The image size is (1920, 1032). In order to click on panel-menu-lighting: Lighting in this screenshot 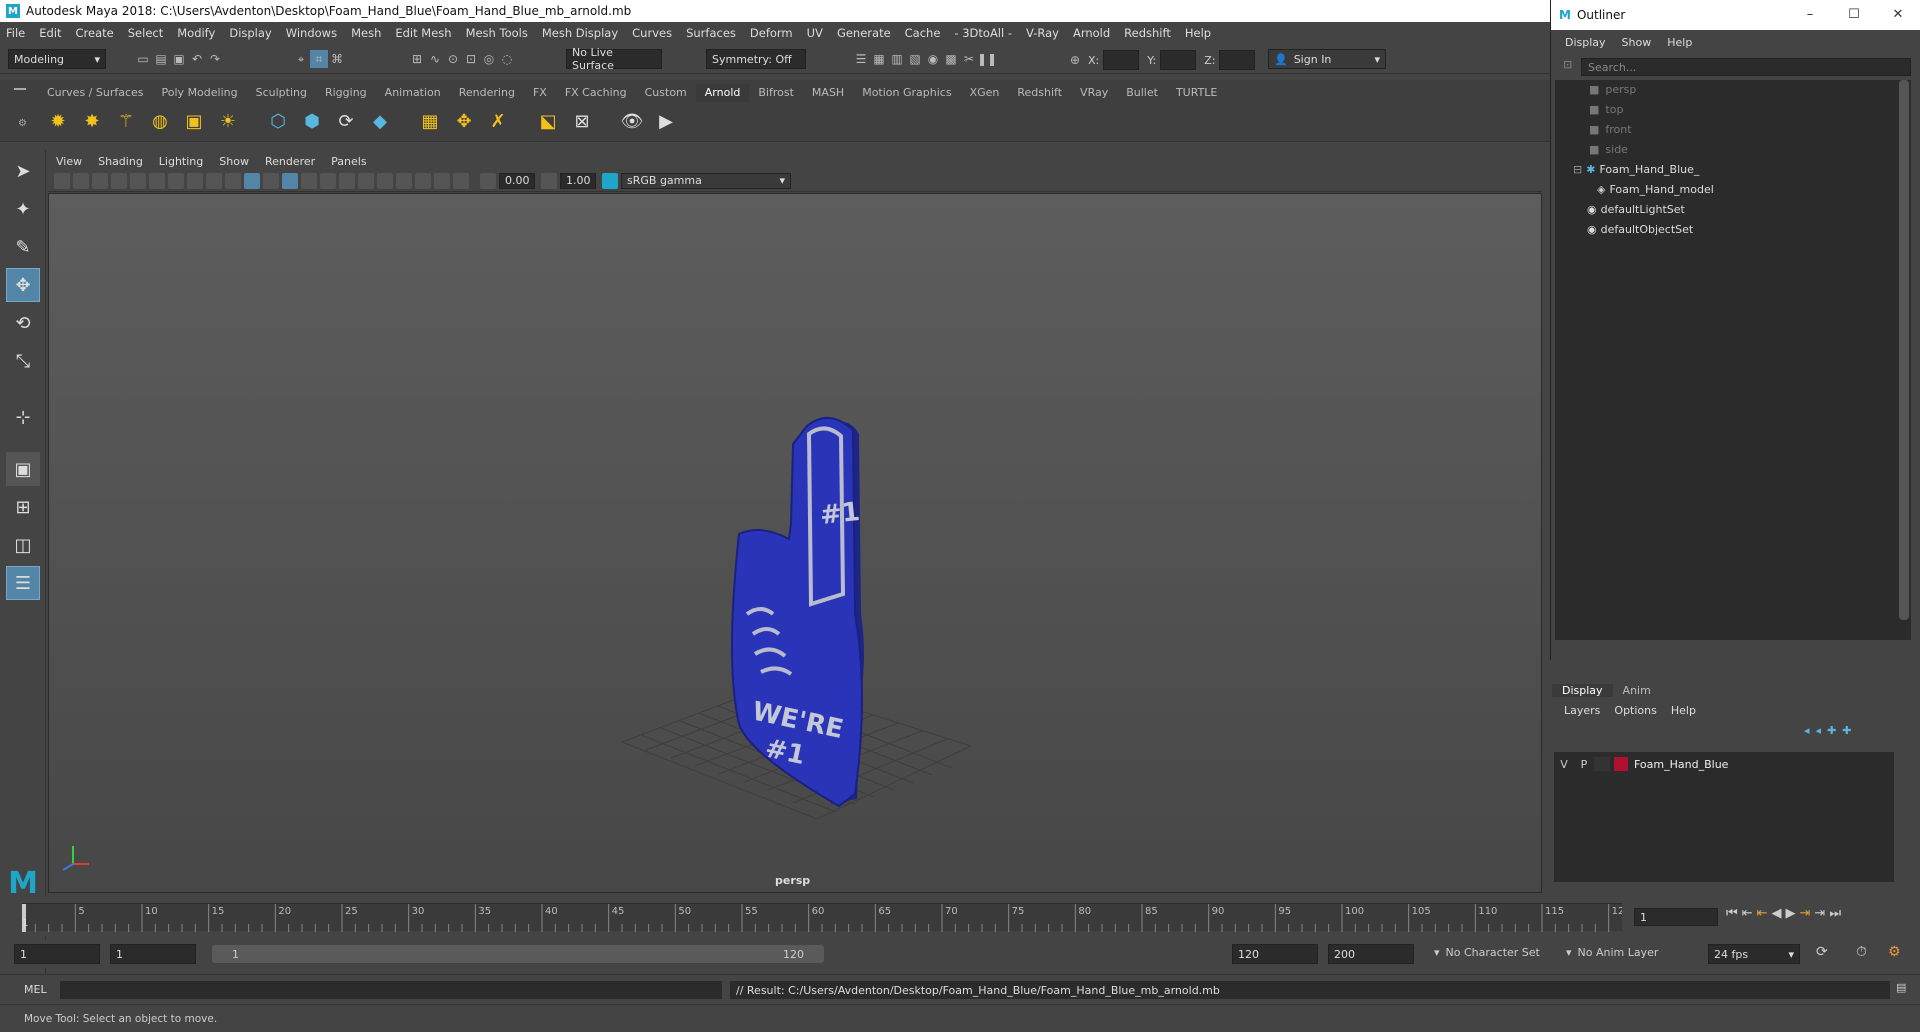, I will do `click(181, 161)`.